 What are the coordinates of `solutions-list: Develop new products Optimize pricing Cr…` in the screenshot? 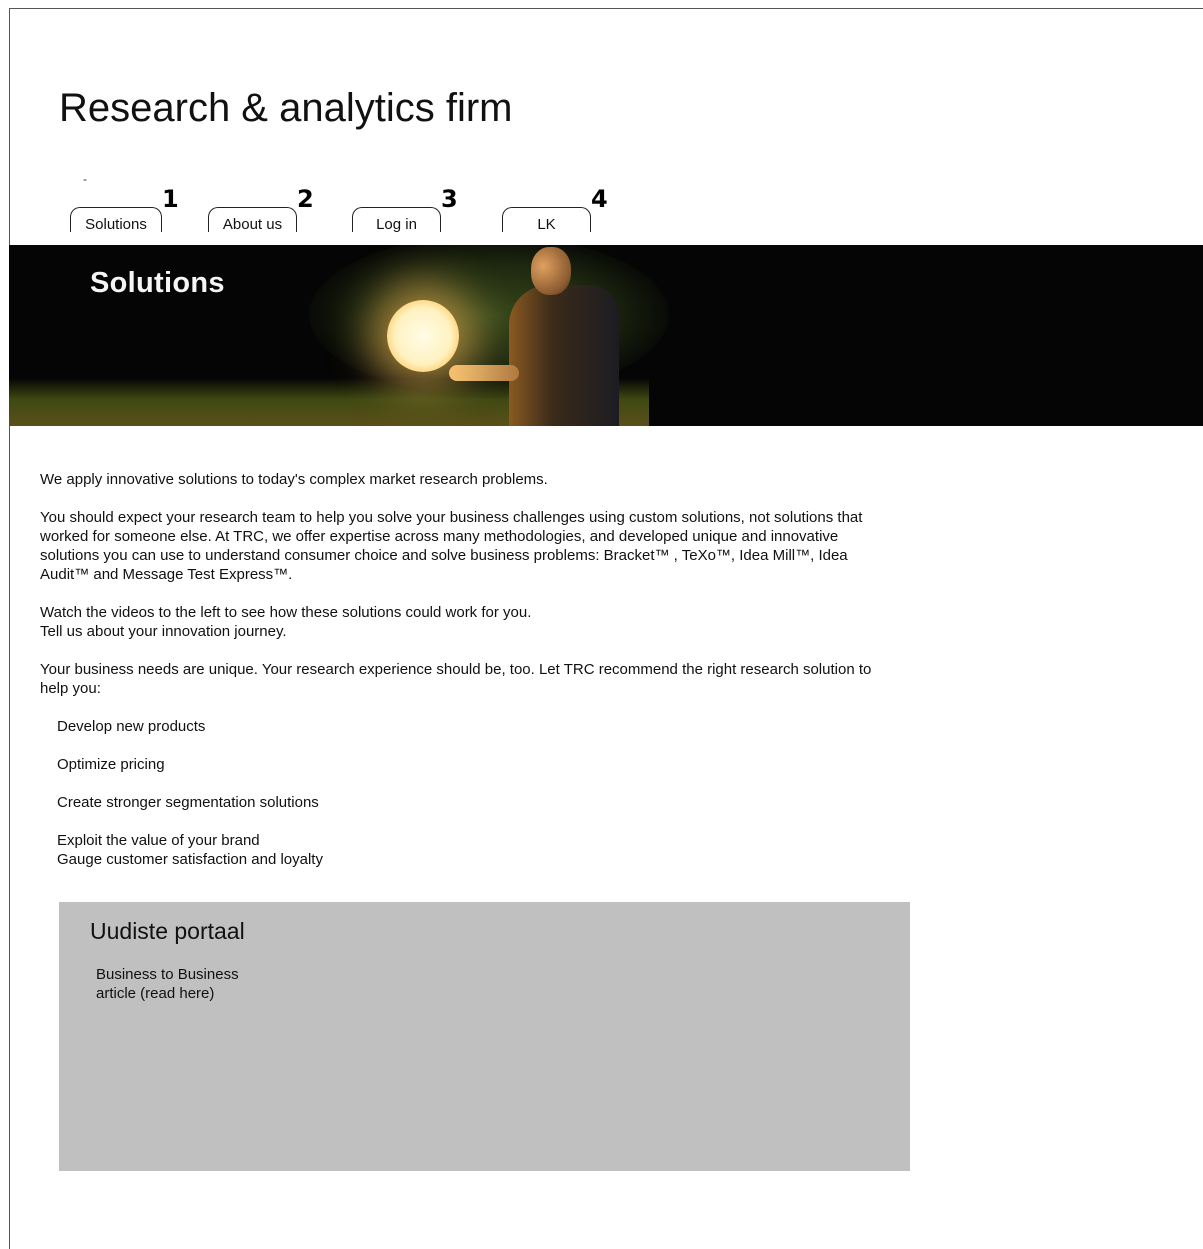 It's located at (470, 793).